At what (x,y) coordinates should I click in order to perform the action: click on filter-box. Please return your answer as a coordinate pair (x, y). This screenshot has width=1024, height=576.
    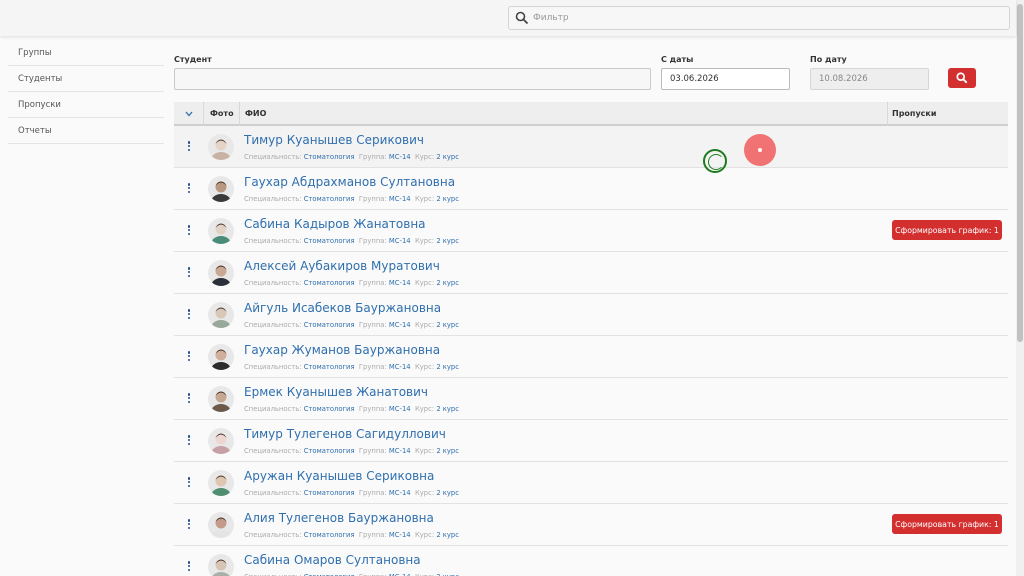
    Looking at the image, I should click on (759, 18).